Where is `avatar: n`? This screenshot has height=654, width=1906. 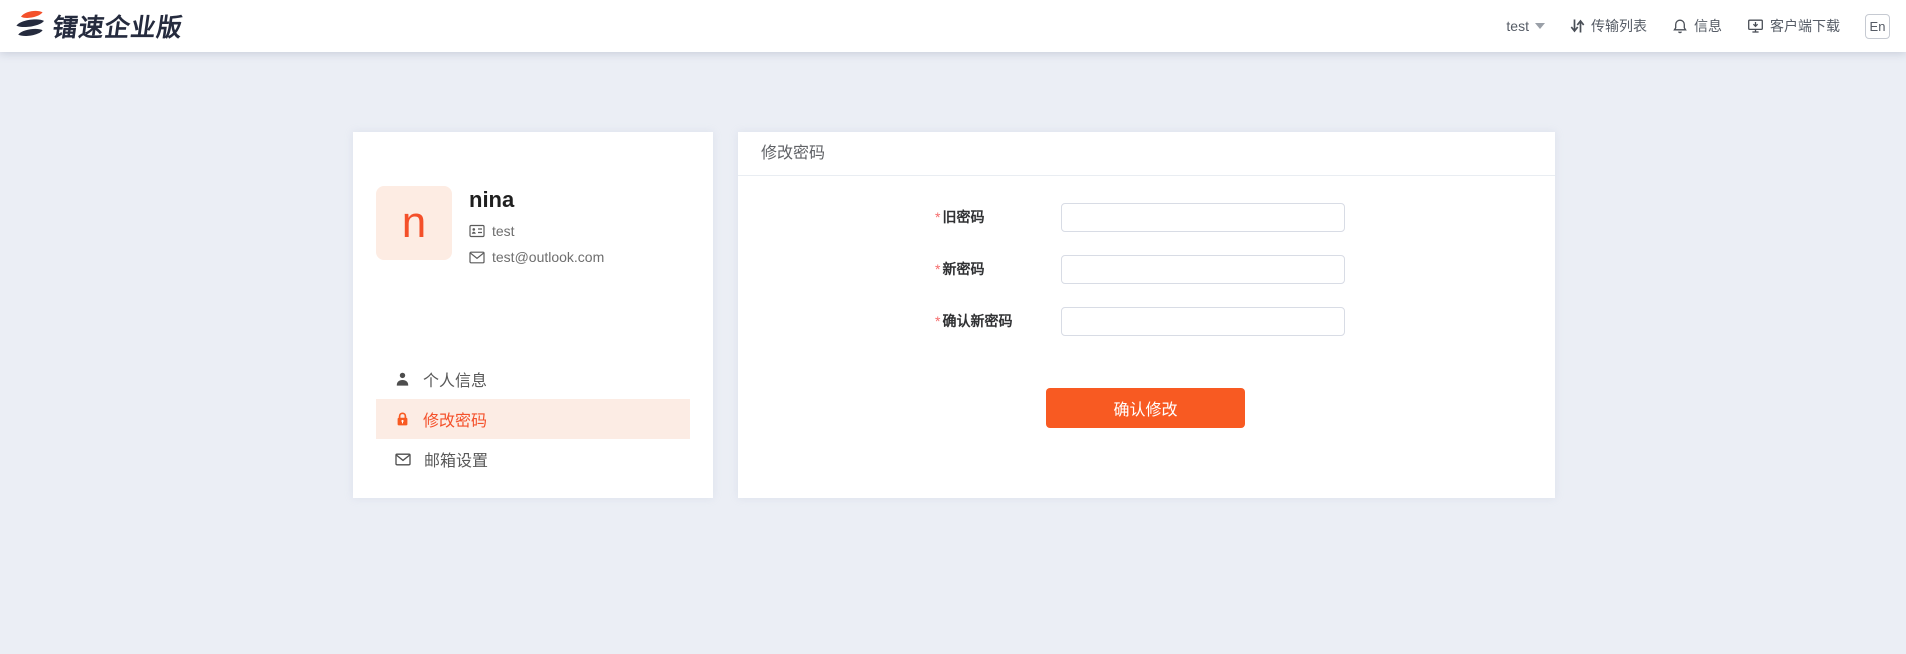
avatar: n is located at coordinates (414, 223).